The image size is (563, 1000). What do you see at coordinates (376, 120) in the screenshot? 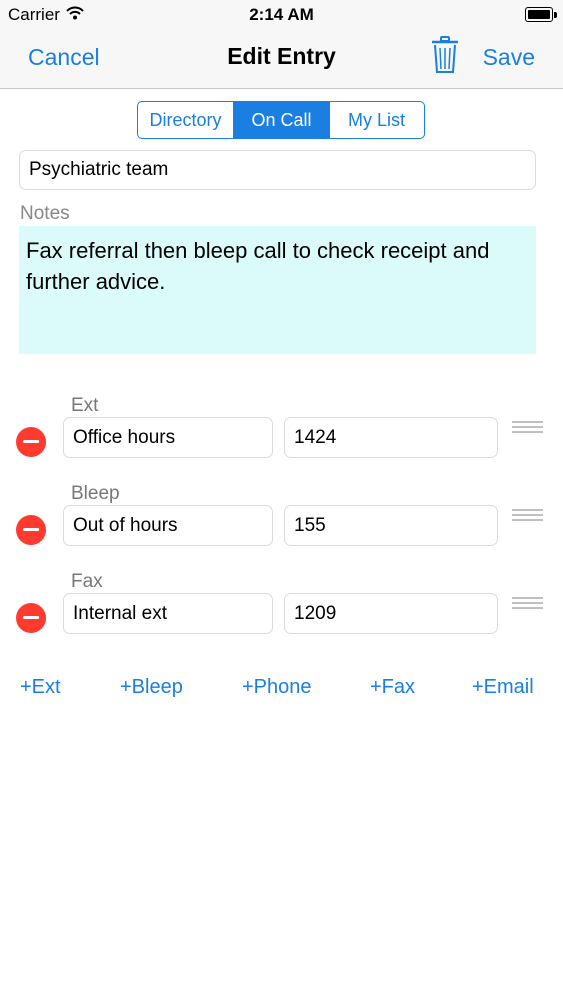
I see `segment-my-list: My List` at bounding box center [376, 120].